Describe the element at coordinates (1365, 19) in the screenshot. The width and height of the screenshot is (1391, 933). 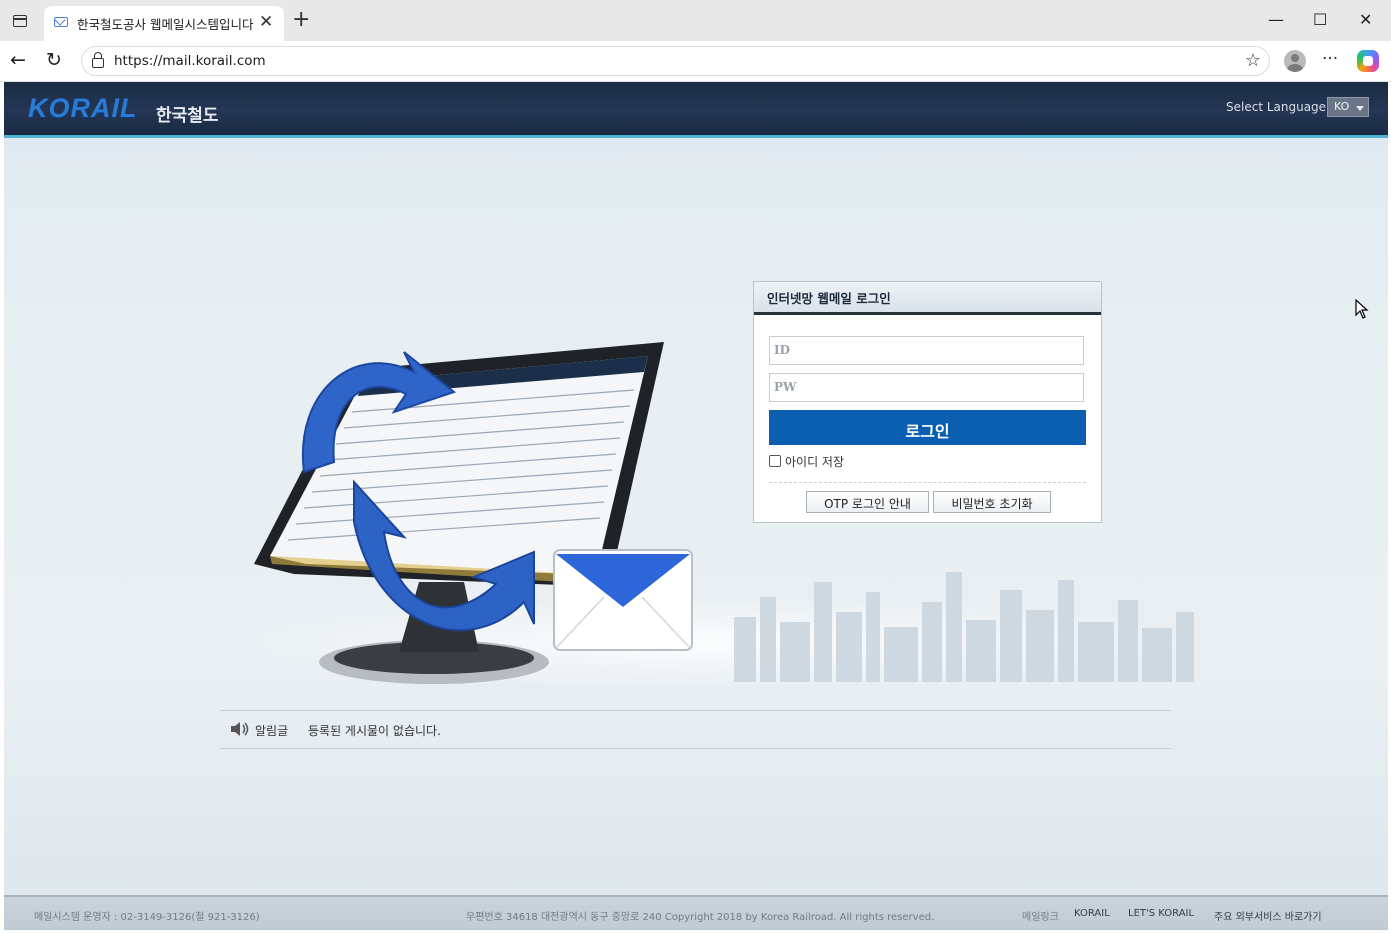
I see `window-close-button: ✕` at that location.